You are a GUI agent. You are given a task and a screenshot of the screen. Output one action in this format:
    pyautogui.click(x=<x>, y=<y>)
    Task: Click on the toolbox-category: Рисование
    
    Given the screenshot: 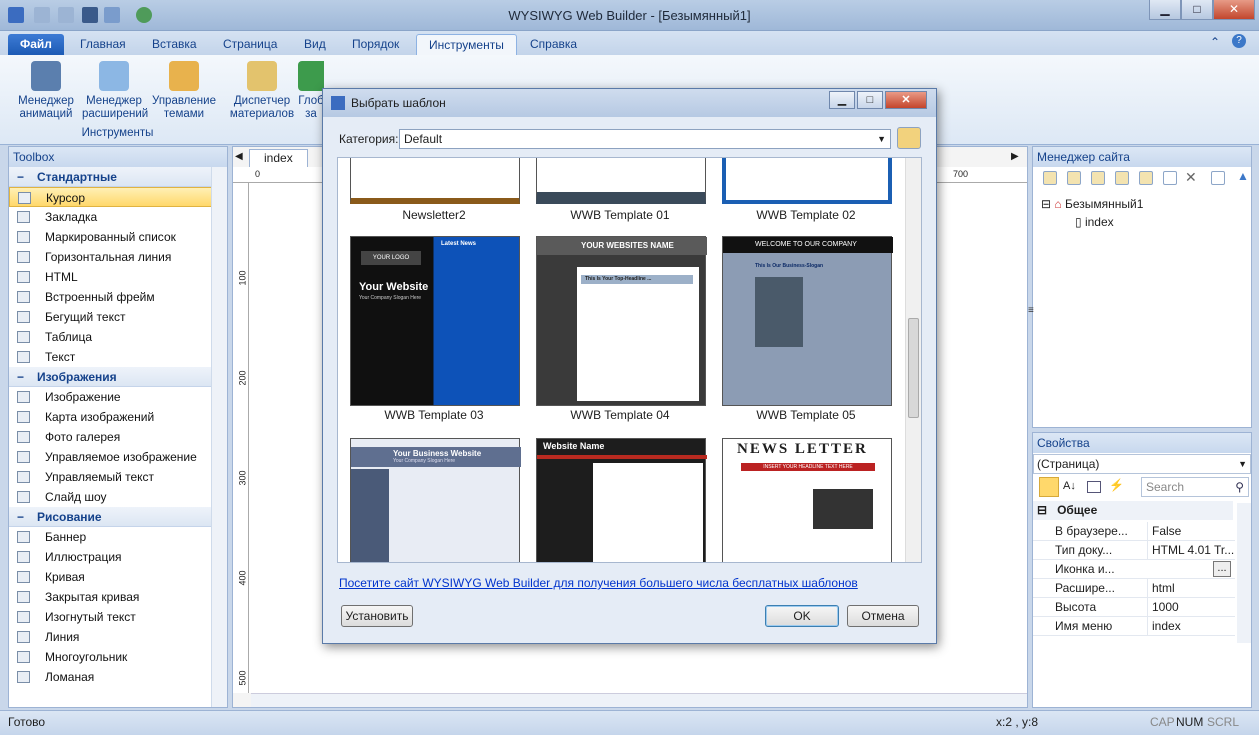 What is the action you would take?
    pyautogui.click(x=118, y=517)
    